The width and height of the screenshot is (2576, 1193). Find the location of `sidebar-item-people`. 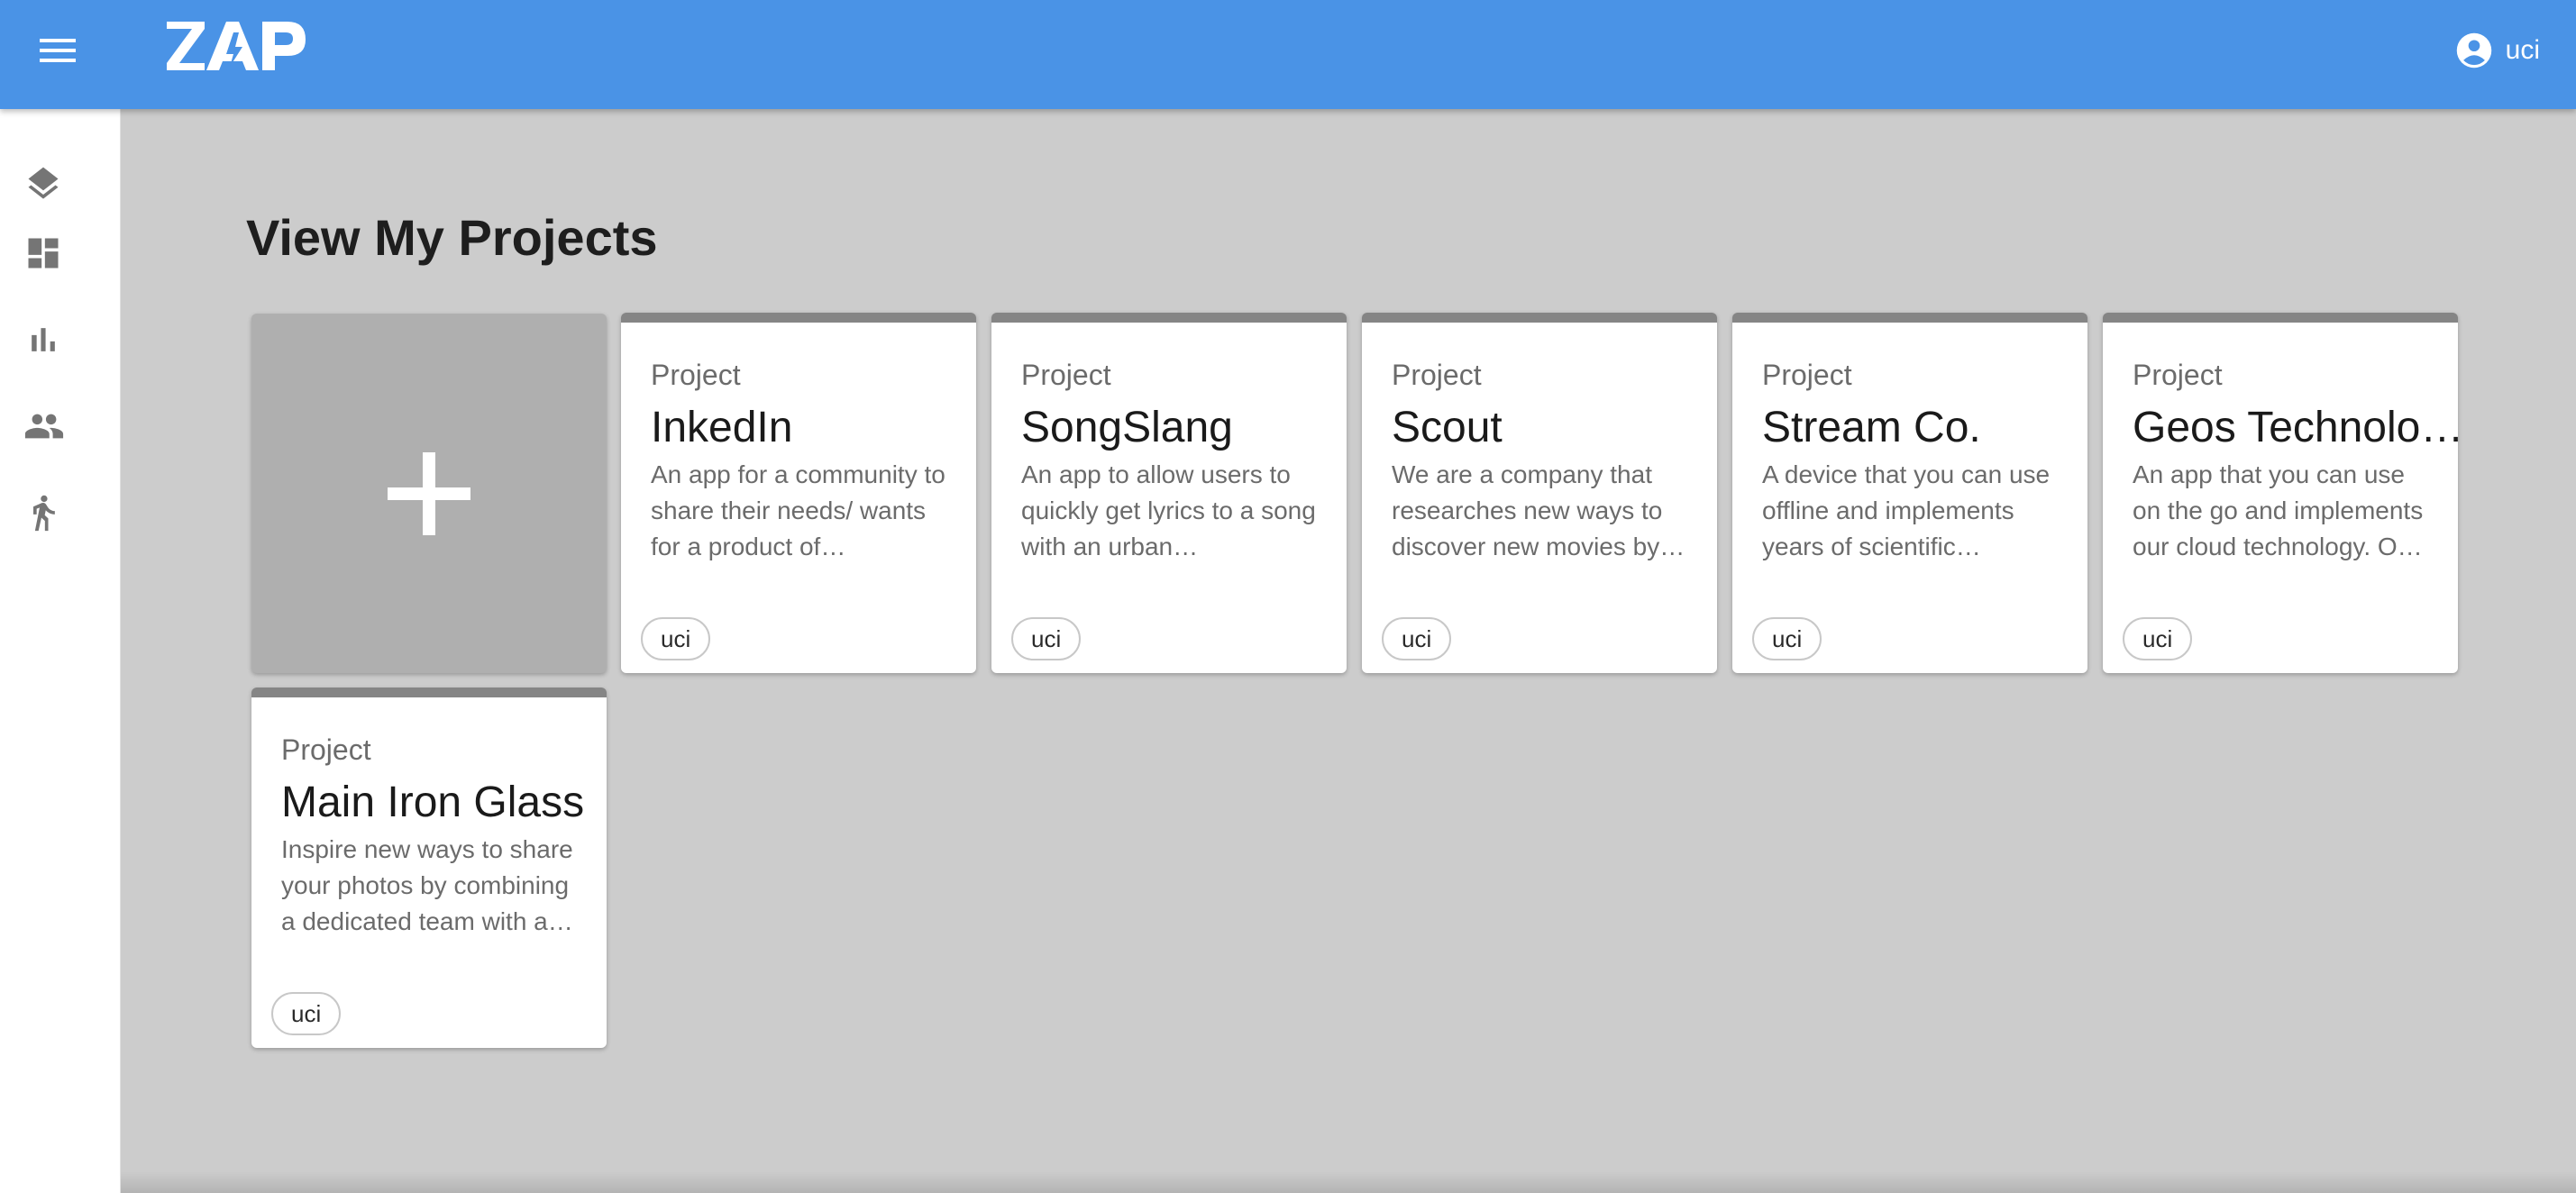

sidebar-item-people is located at coordinates (60, 426).